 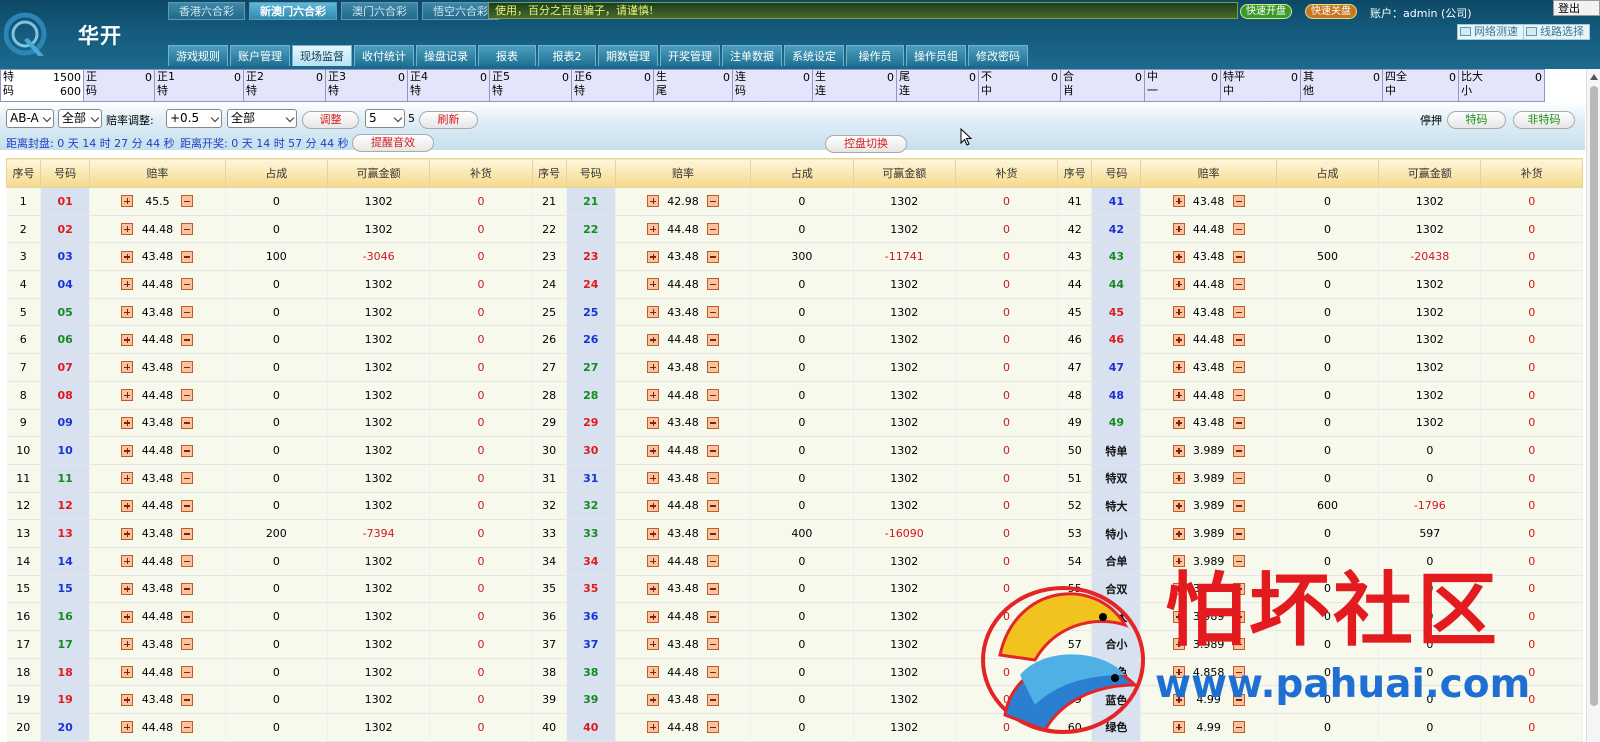 I want to click on bet-number: 45, so click(x=1116, y=312).